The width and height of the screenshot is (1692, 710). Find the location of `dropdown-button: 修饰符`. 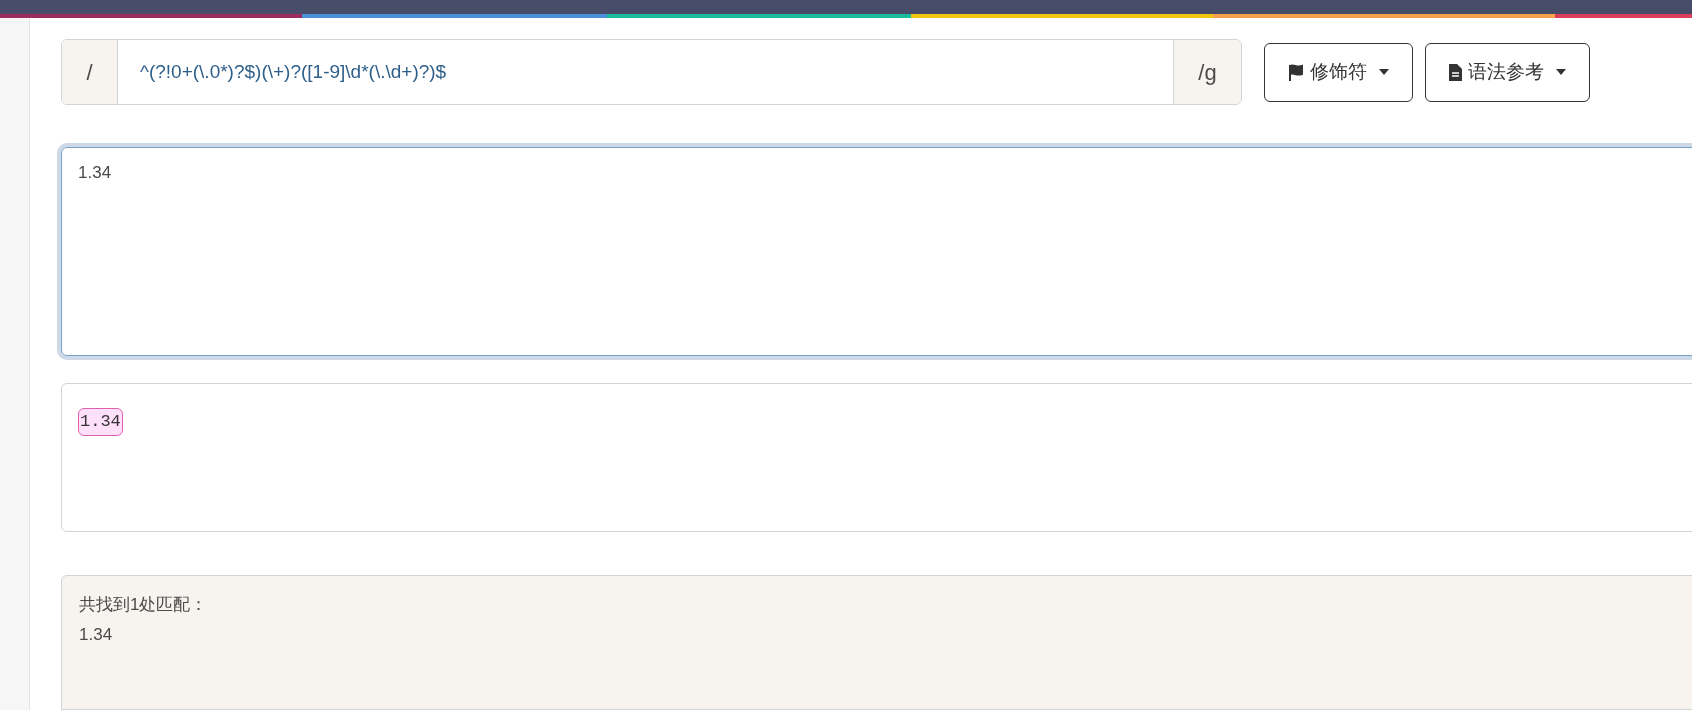

dropdown-button: 修饰符 is located at coordinates (1338, 72).